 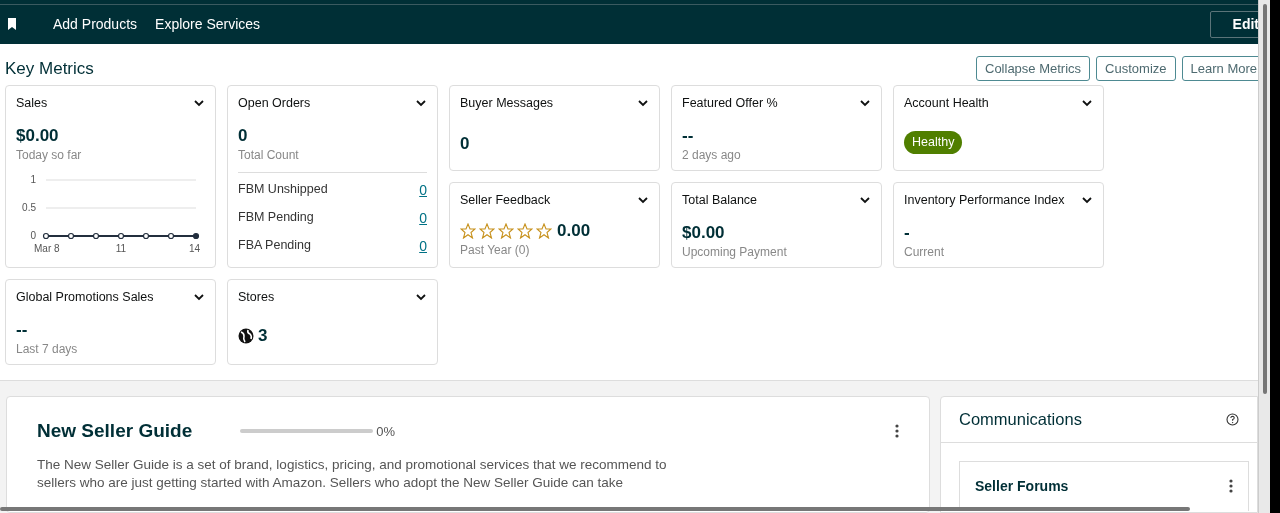 What do you see at coordinates (115, 431) in the screenshot?
I see `card-title: New Seller Guide` at bounding box center [115, 431].